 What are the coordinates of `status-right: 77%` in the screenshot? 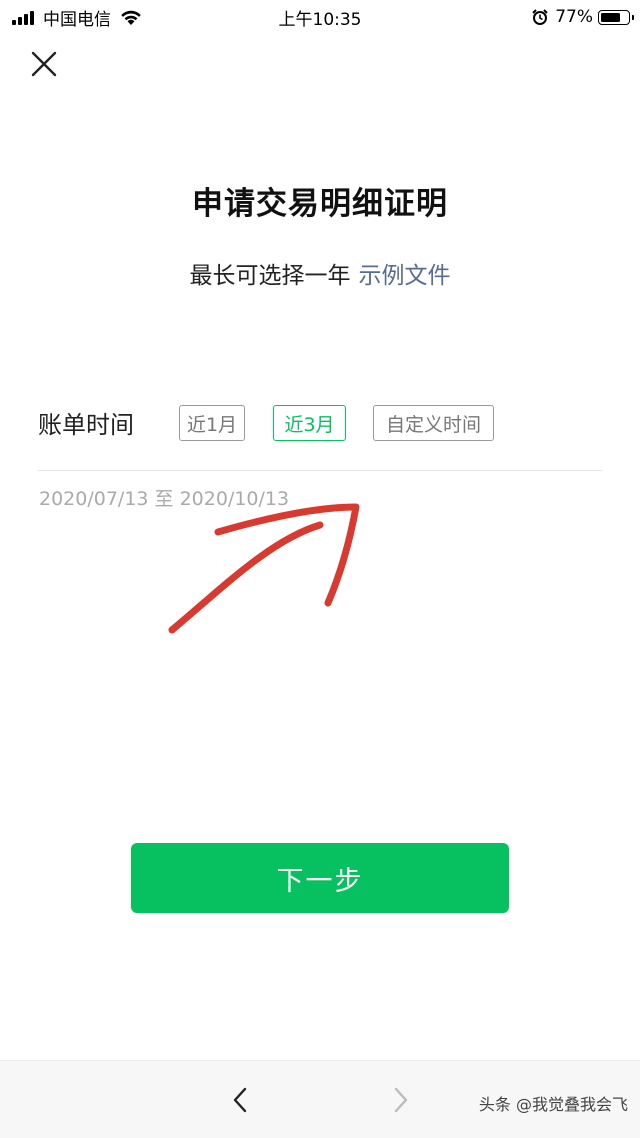 It's located at (582, 17).